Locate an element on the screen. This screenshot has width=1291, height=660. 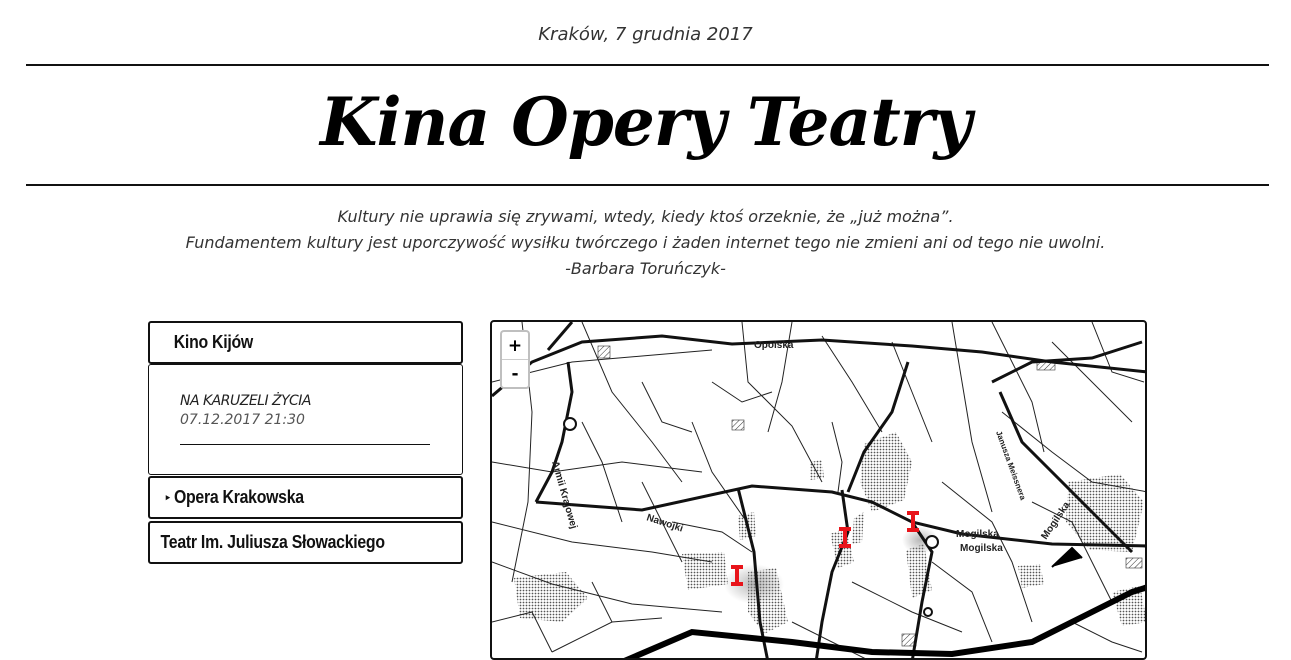
top-divider is located at coordinates (647, 65).